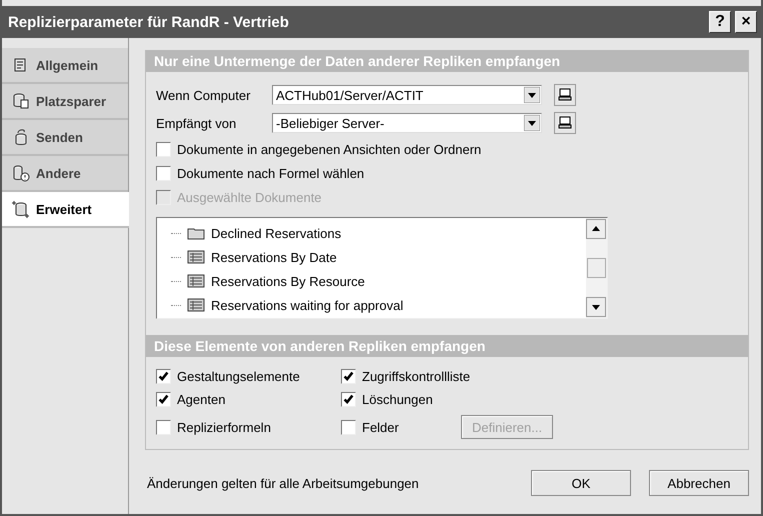 The height and width of the screenshot is (516, 763). Describe the element at coordinates (447, 61) in the screenshot. I see `section-header: Nur eine Untermenge der Daten anderer Repliken empfangen` at that location.